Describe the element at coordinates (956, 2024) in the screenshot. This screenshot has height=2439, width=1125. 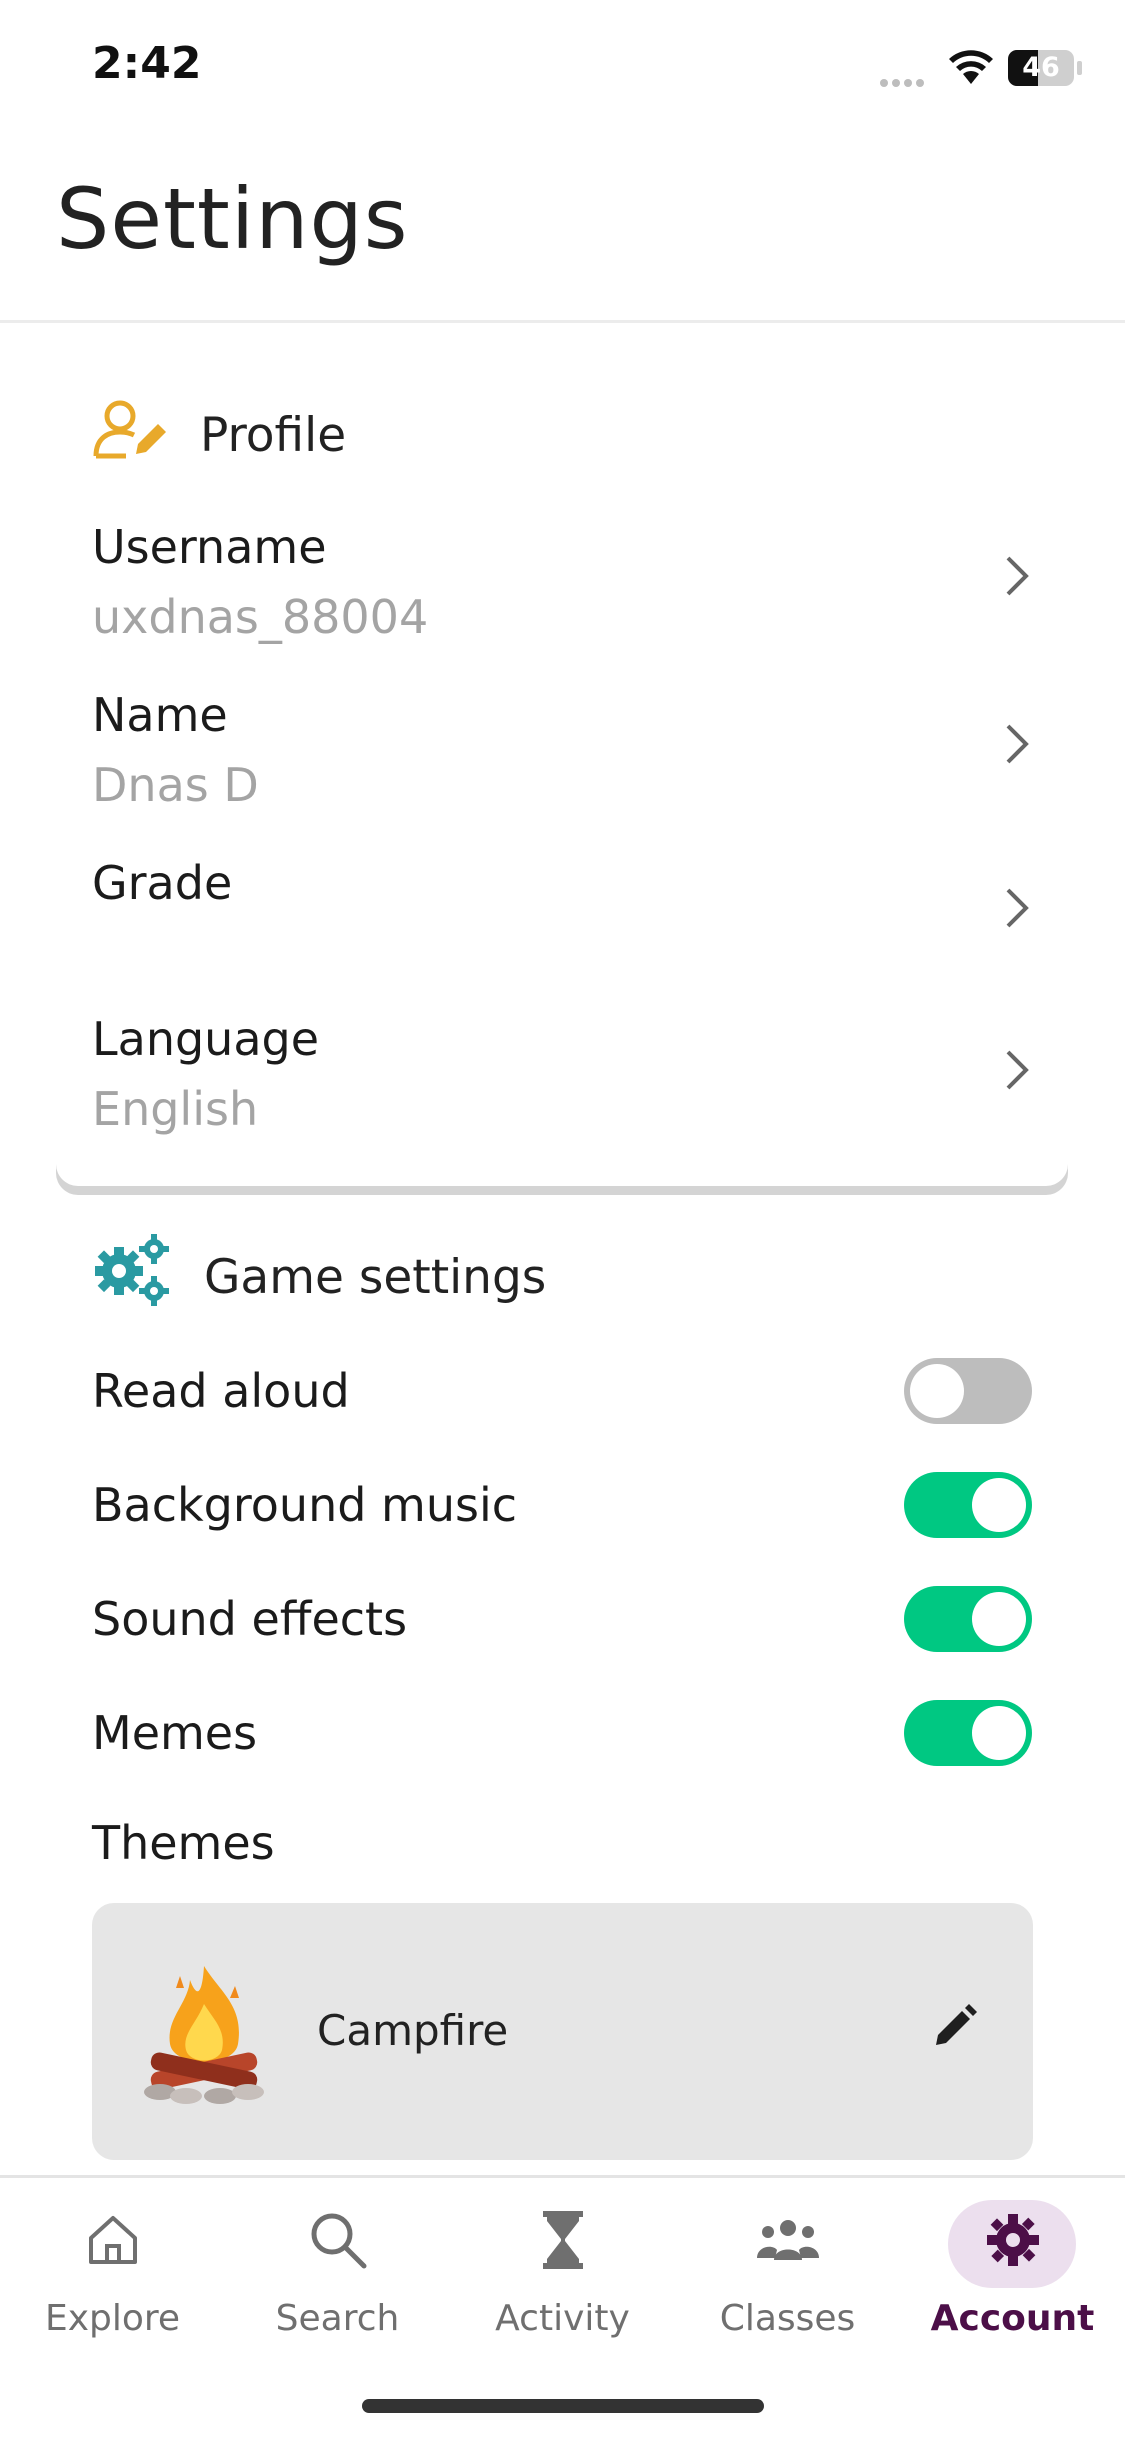
I see `pencil-icon` at that location.